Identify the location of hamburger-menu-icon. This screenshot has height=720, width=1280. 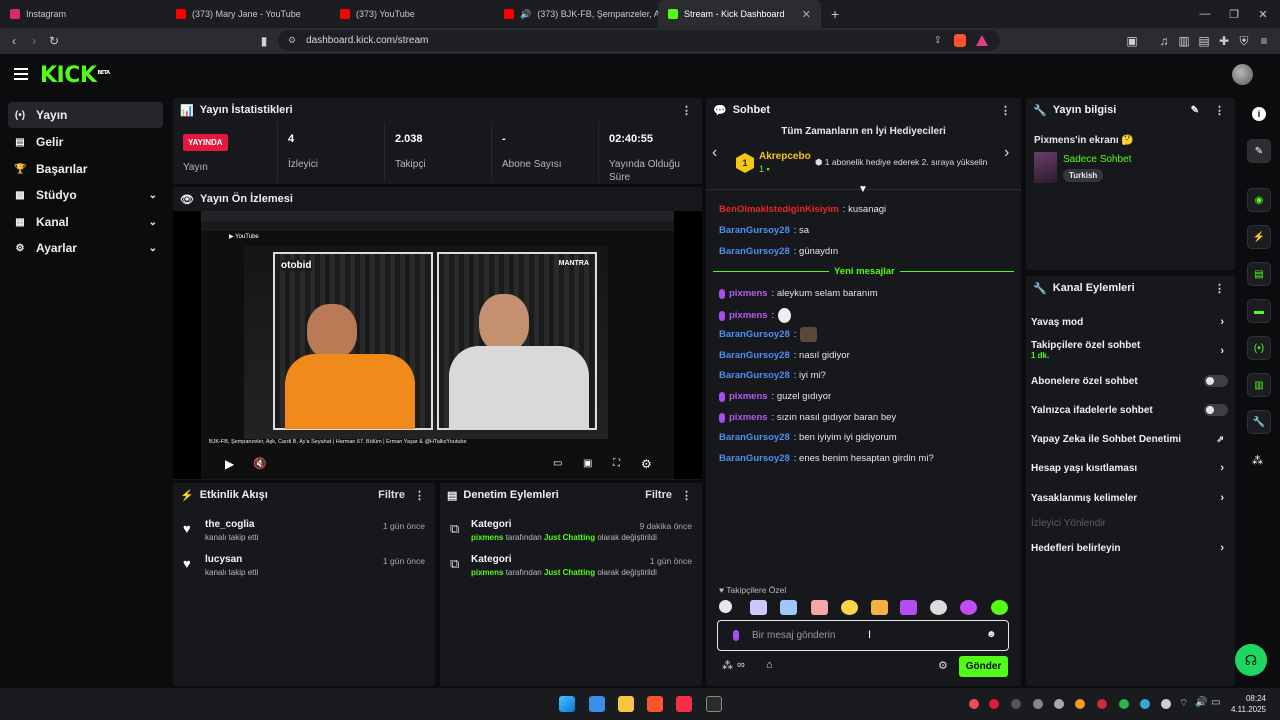
(21, 74).